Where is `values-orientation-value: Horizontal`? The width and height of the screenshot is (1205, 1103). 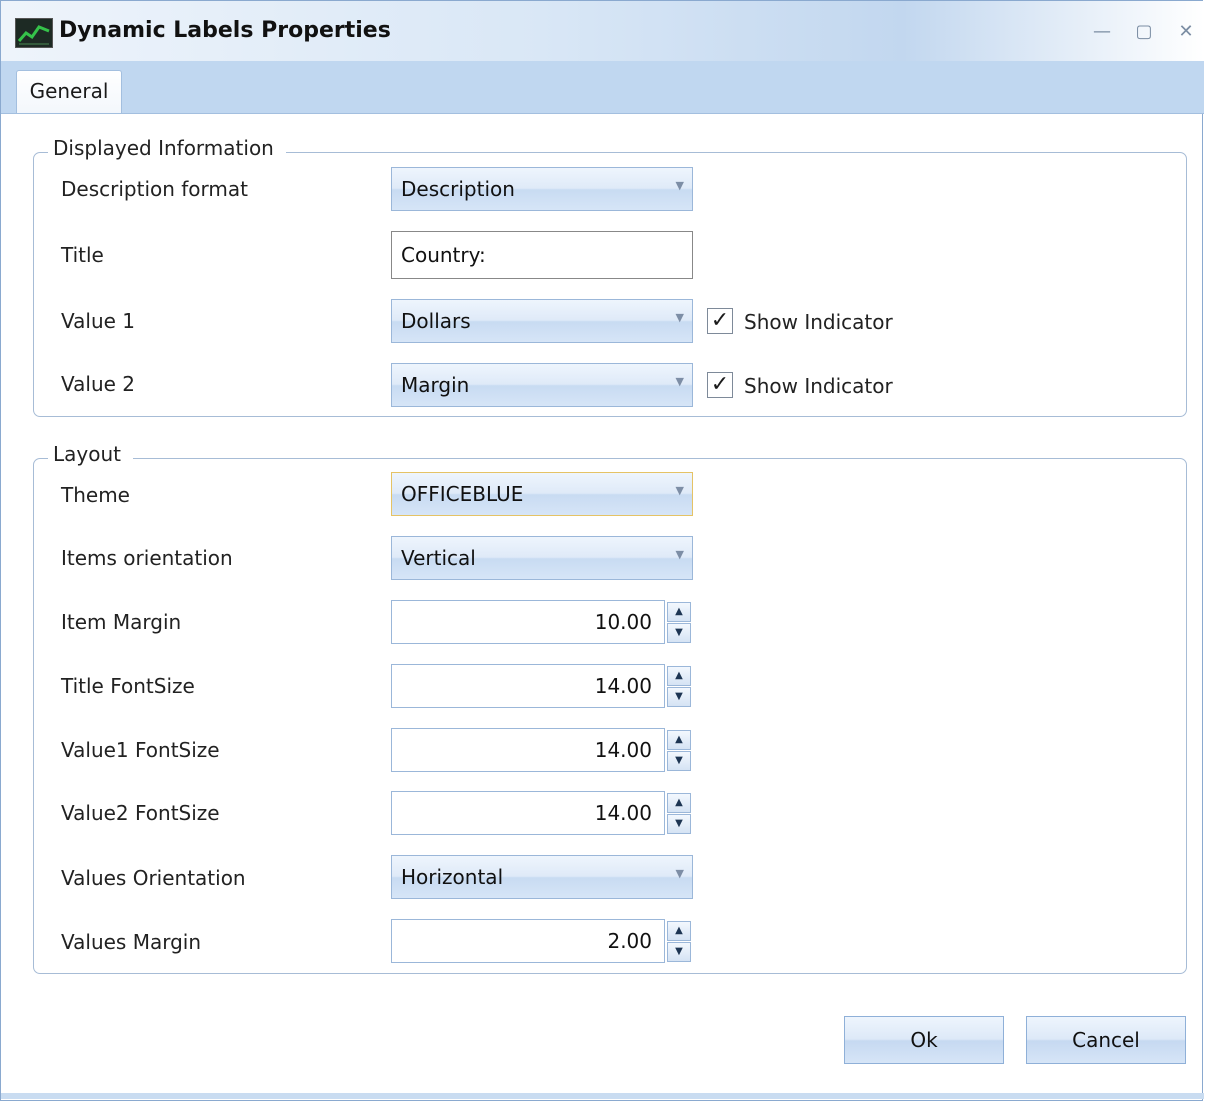 values-orientation-value: Horizontal is located at coordinates (452, 877).